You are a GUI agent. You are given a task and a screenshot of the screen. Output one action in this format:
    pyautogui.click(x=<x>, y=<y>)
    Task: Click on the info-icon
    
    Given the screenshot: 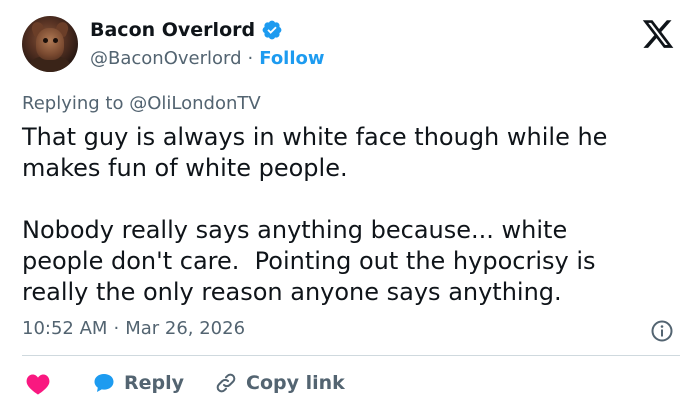 What is the action you would take?
    pyautogui.click(x=662, y=331)
    